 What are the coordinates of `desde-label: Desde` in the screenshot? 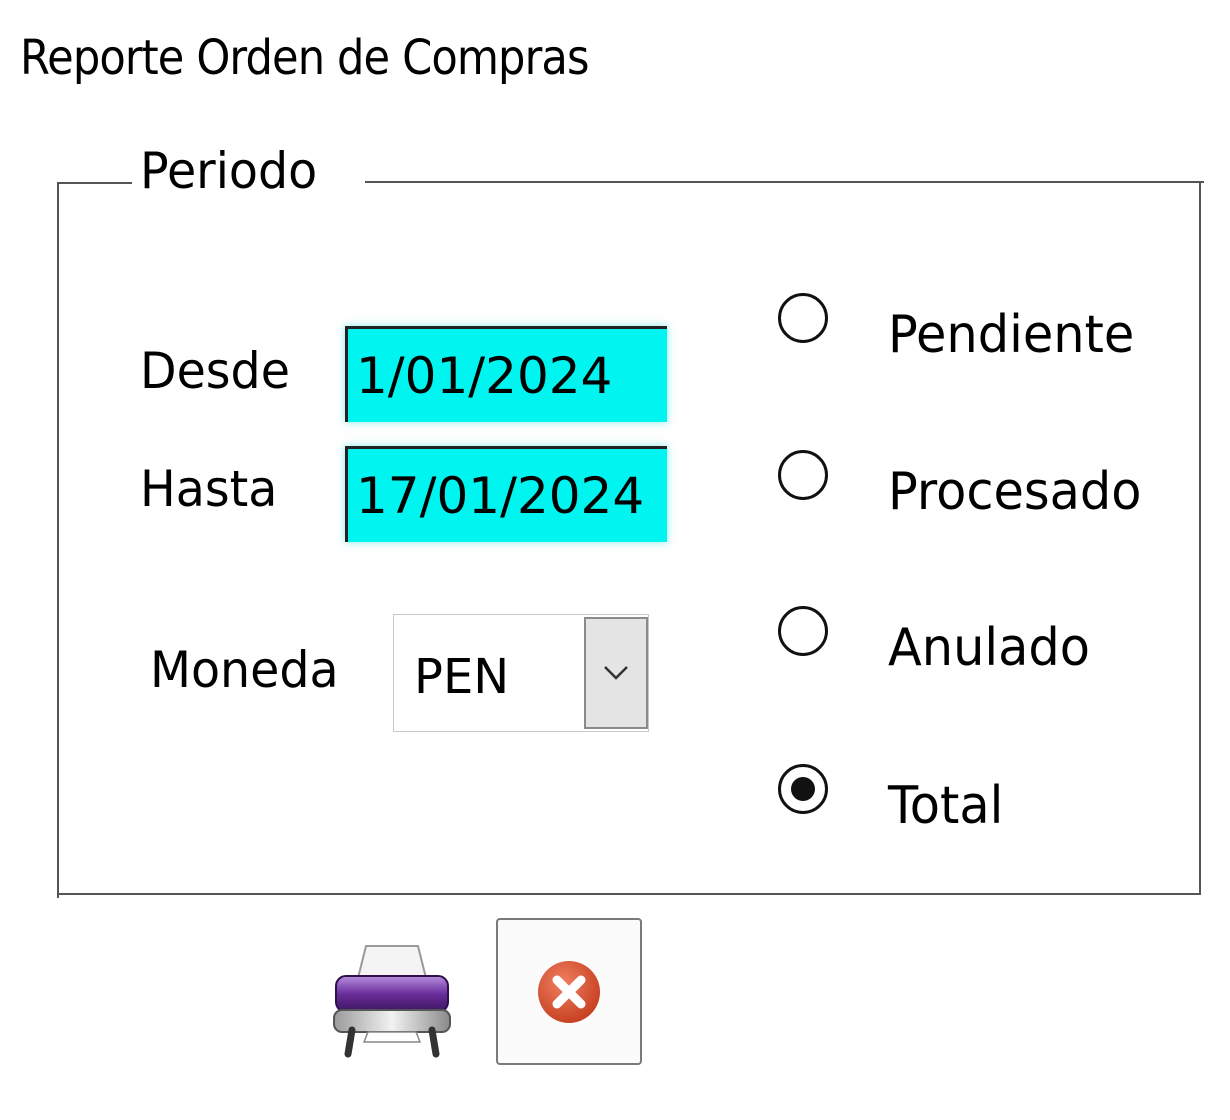 It's located at (215, 371).